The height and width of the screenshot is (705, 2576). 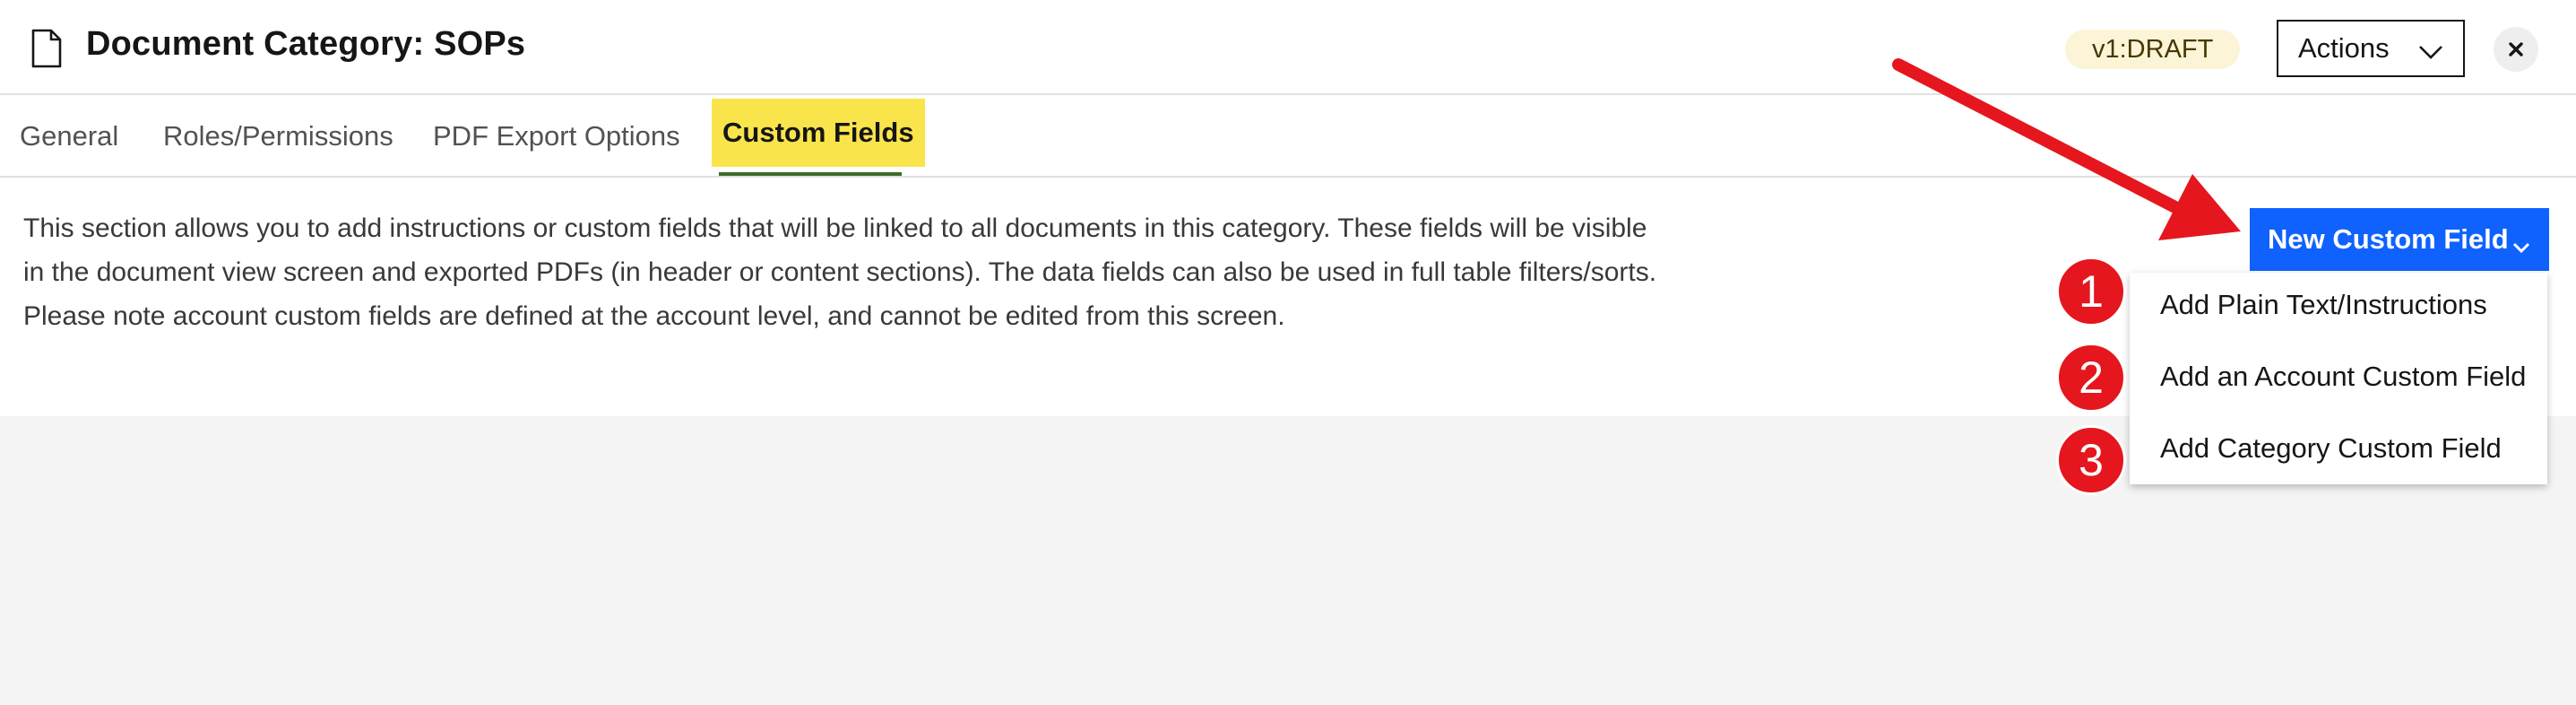 What do you see at coordinates (46, 49) in the screenshot?
I see `document-icon` at bounding box center [46, 49].